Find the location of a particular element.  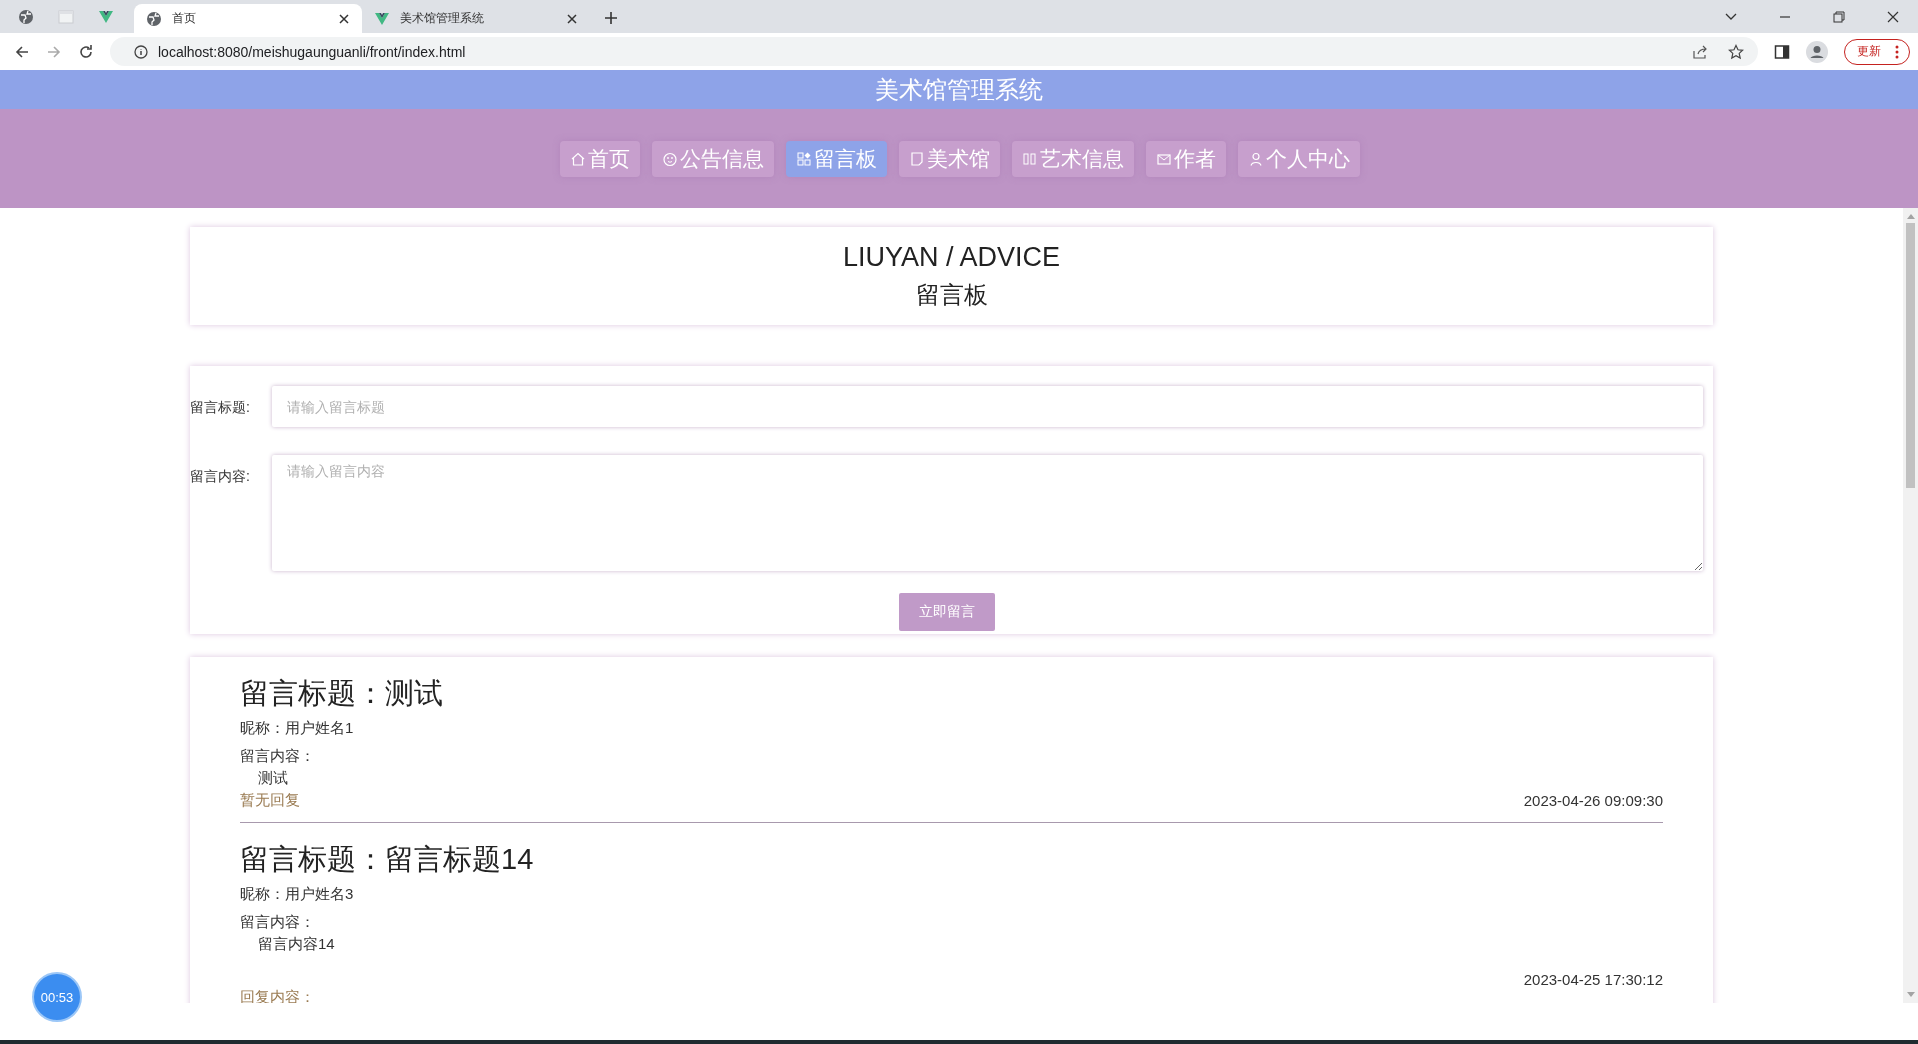

star-icon is located at coordinates (1736, 51).